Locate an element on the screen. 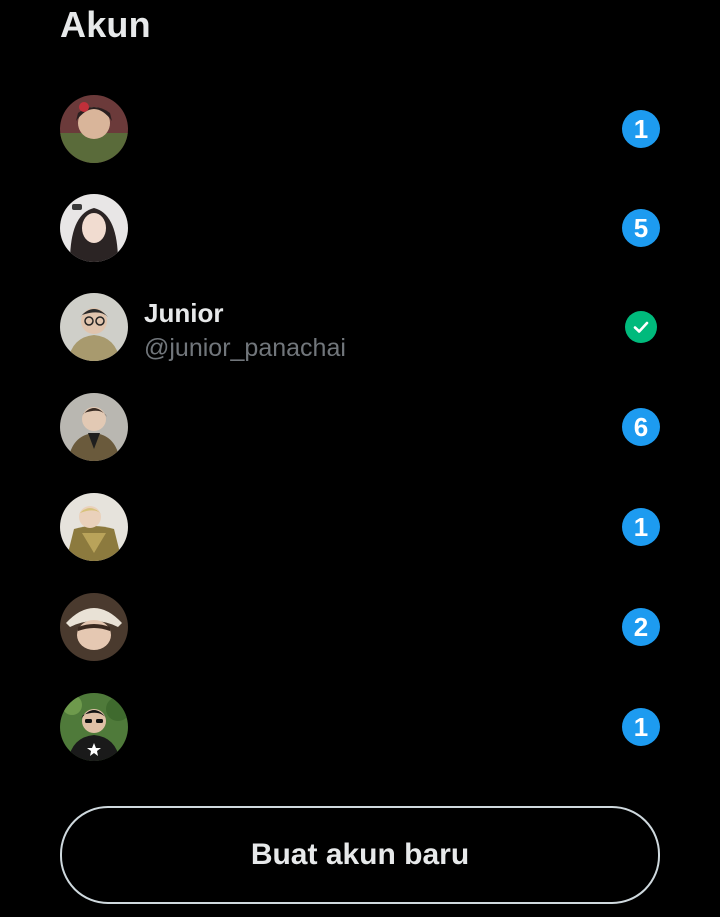 The height and width of the screenshot is (917, 720). account-name: Junior is located at coordinates (184, 313).